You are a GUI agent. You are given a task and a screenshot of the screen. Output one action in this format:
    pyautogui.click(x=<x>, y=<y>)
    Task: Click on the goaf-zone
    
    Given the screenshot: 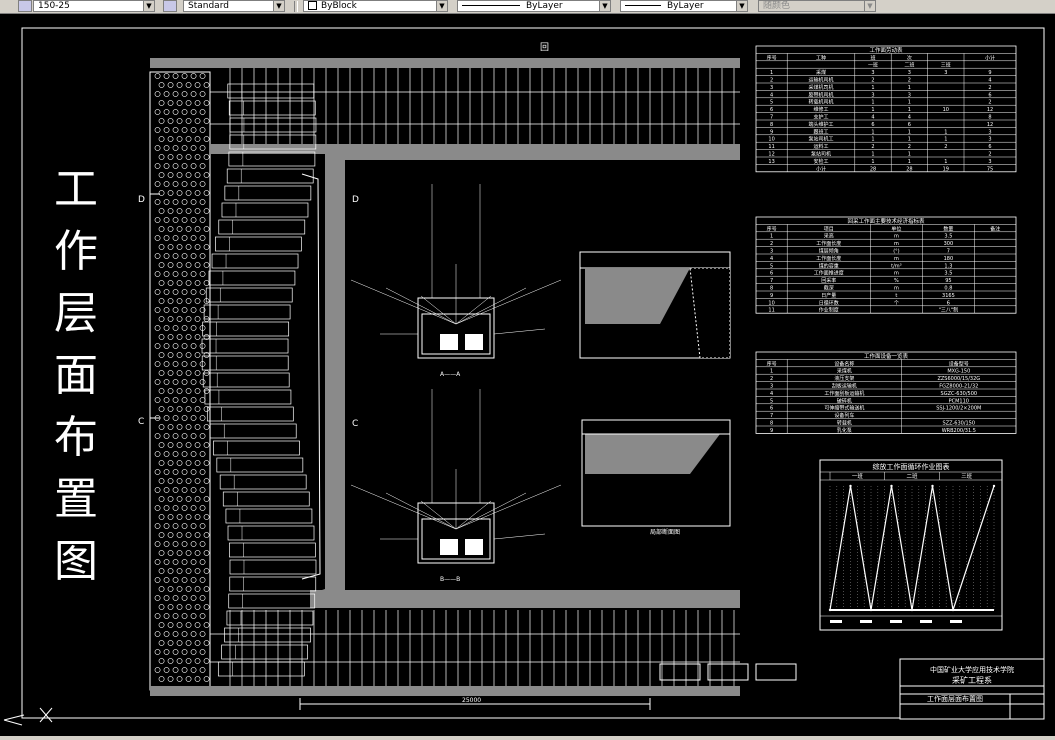 What is the action you would take?
    pyautogui.click(x=180, y=381)
    